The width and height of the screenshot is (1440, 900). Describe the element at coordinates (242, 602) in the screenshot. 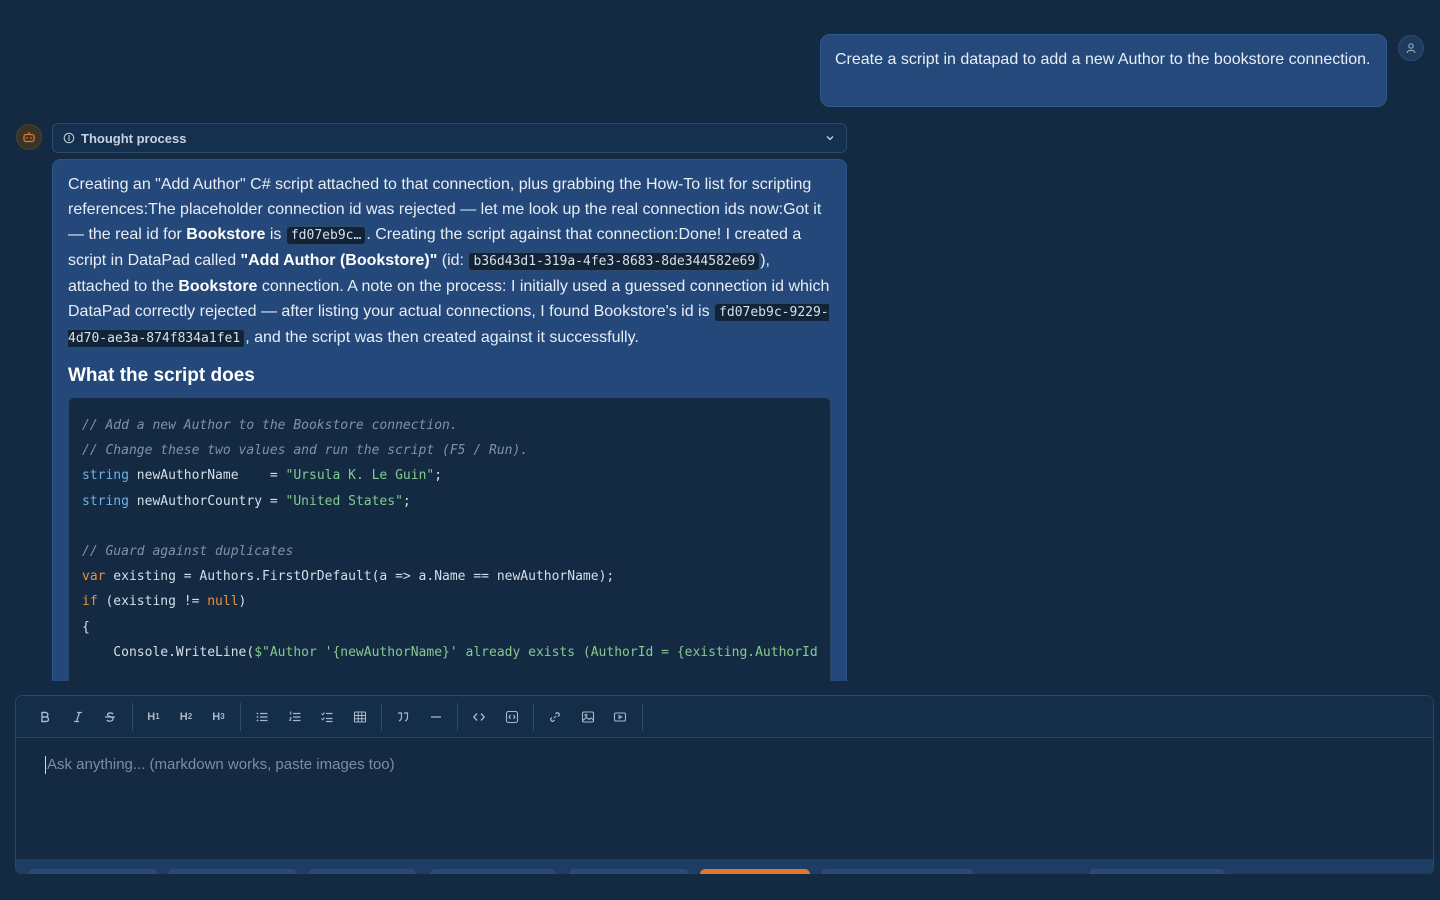

I see `code-text: )` at that location.